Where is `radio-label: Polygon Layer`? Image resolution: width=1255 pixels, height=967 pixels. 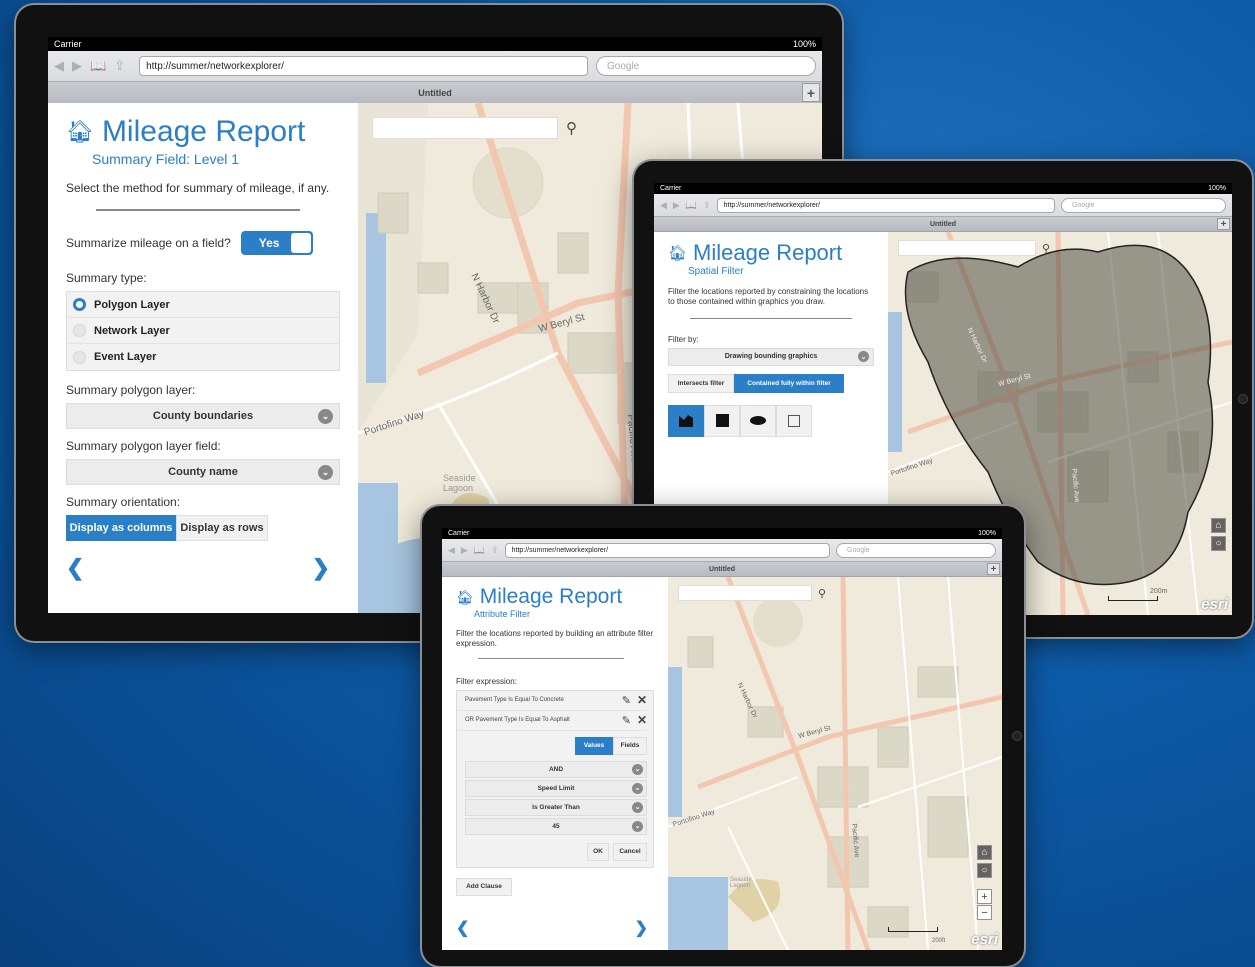 radio-label: Polygon Layer is located at coordinates (132, 304).